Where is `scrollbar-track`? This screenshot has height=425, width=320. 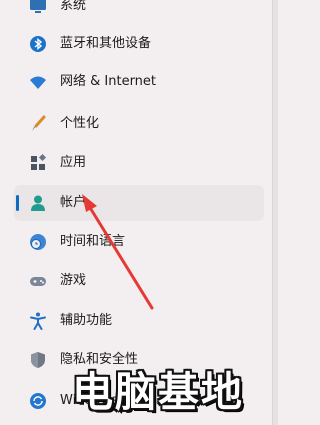 scrollbar-track is located at coordinates (275, 212).